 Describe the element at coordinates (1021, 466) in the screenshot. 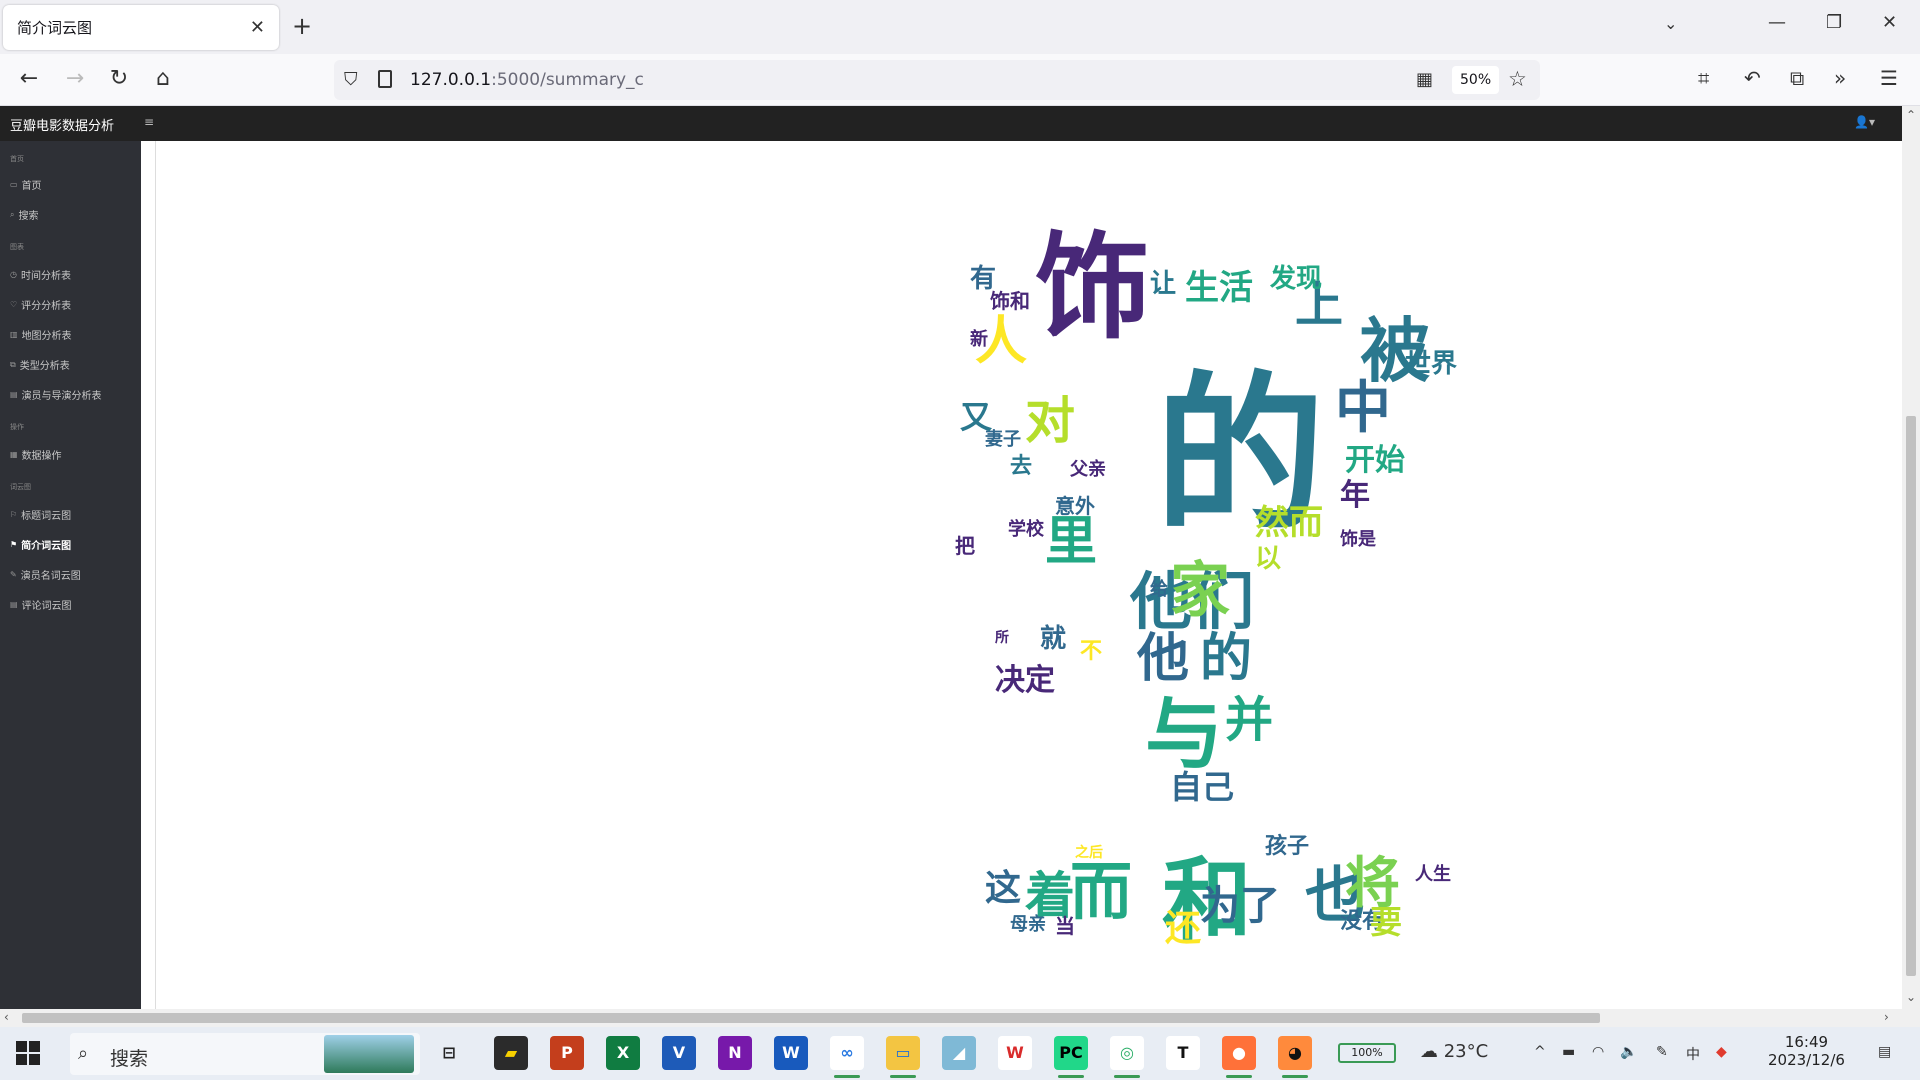

I see `wordcloud-word: 去` at that location.